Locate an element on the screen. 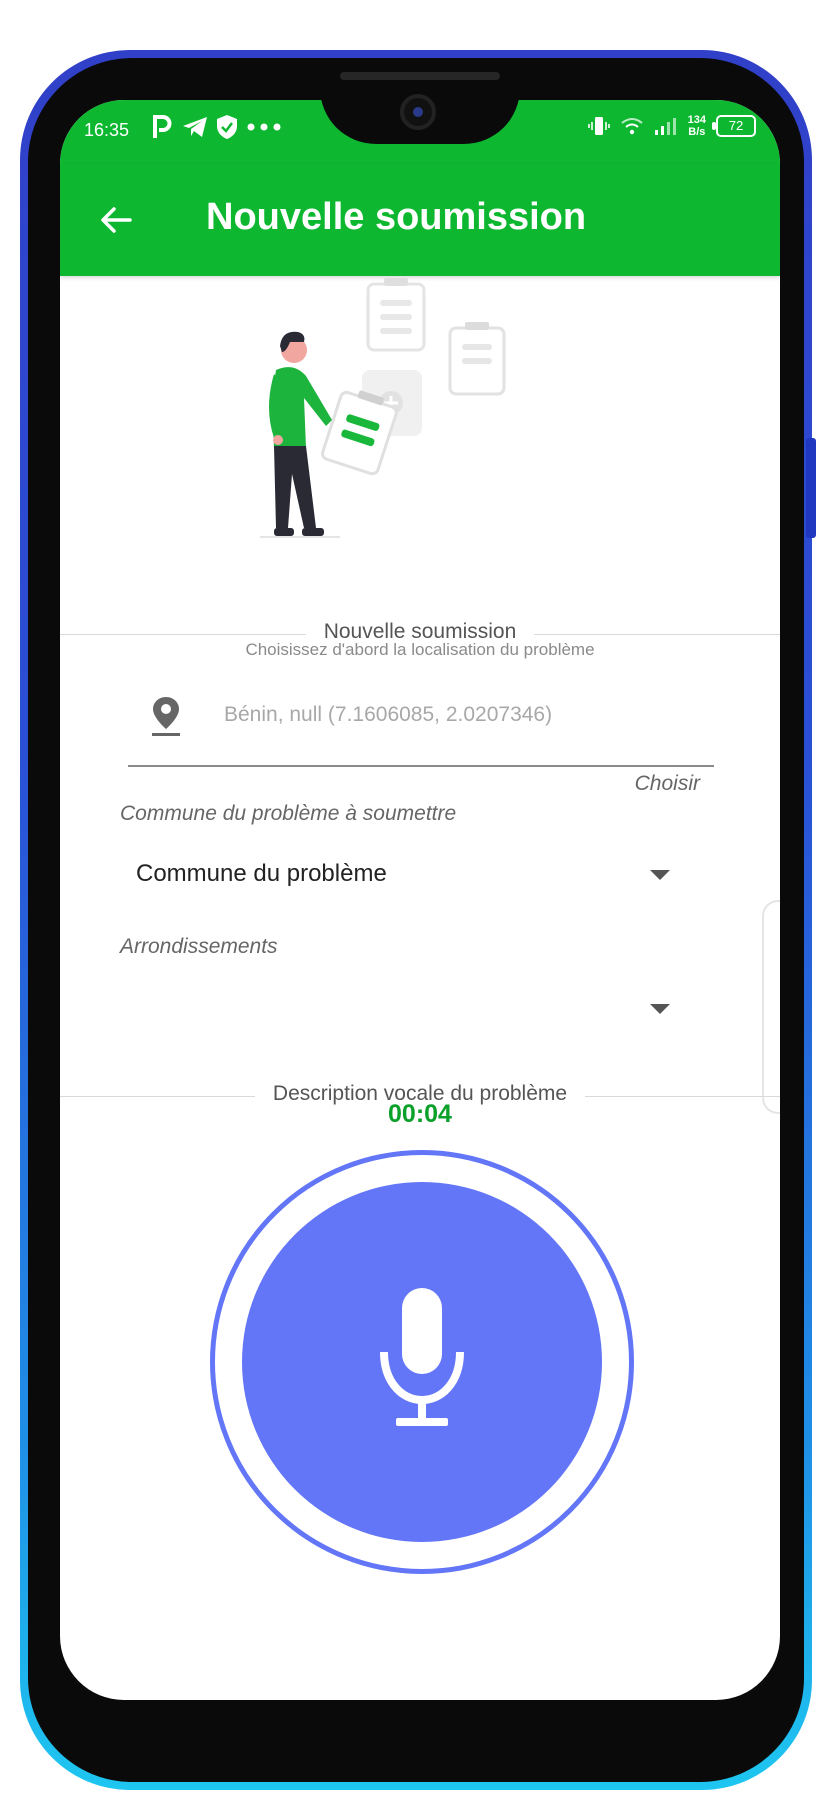  back-arrow-icon is located at coordinates (116, 220).